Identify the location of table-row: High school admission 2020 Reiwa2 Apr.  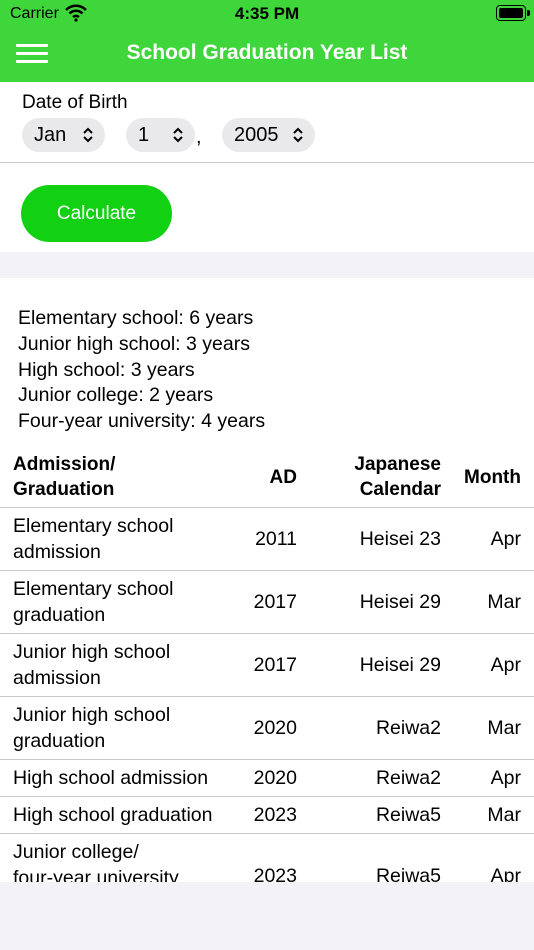
(267, 777).